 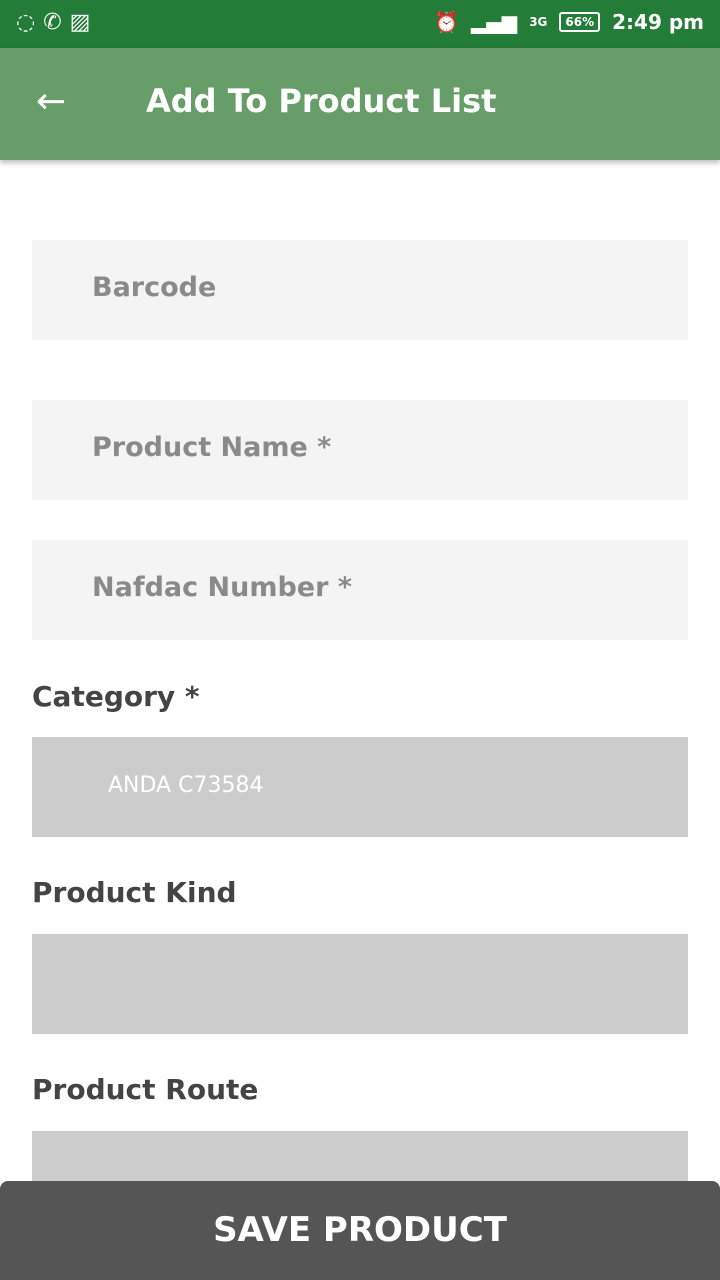 What do you see at coordinates (51, 102) in the screenshot?
I see `arrow-left-icon: ←` at bounding box center [51, 102].